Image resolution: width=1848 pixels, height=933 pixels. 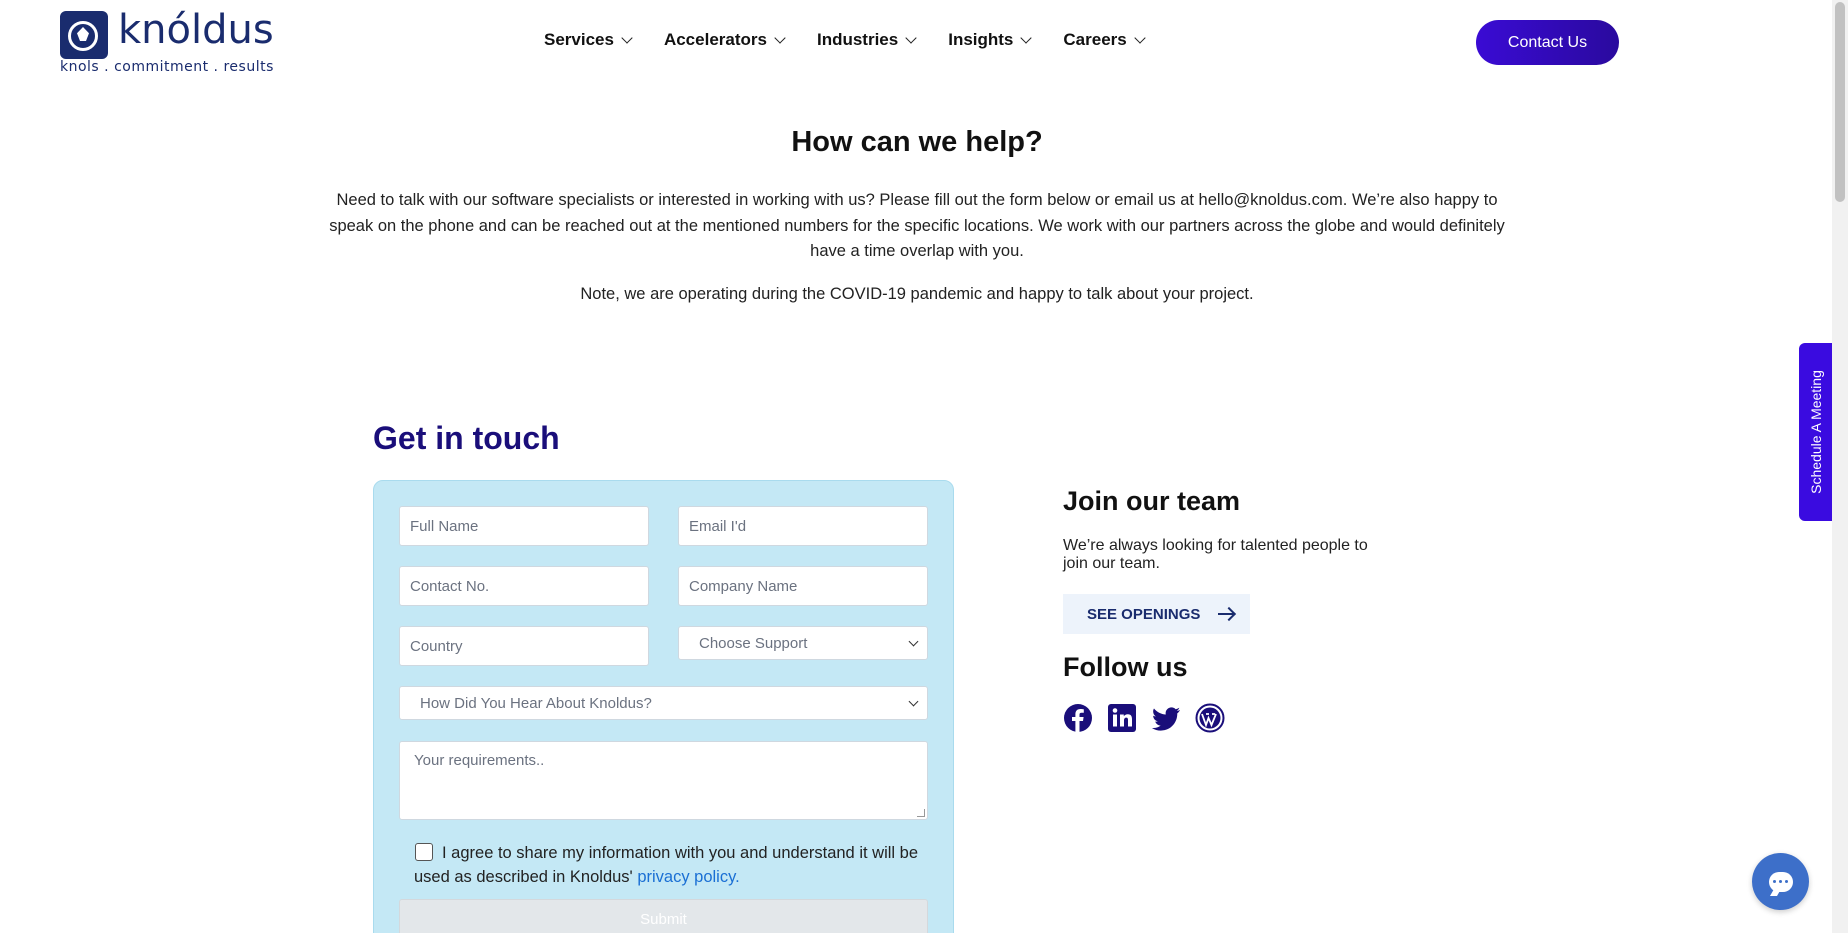 I want to click on chat-widget-button, so click(x=1780, y=881).